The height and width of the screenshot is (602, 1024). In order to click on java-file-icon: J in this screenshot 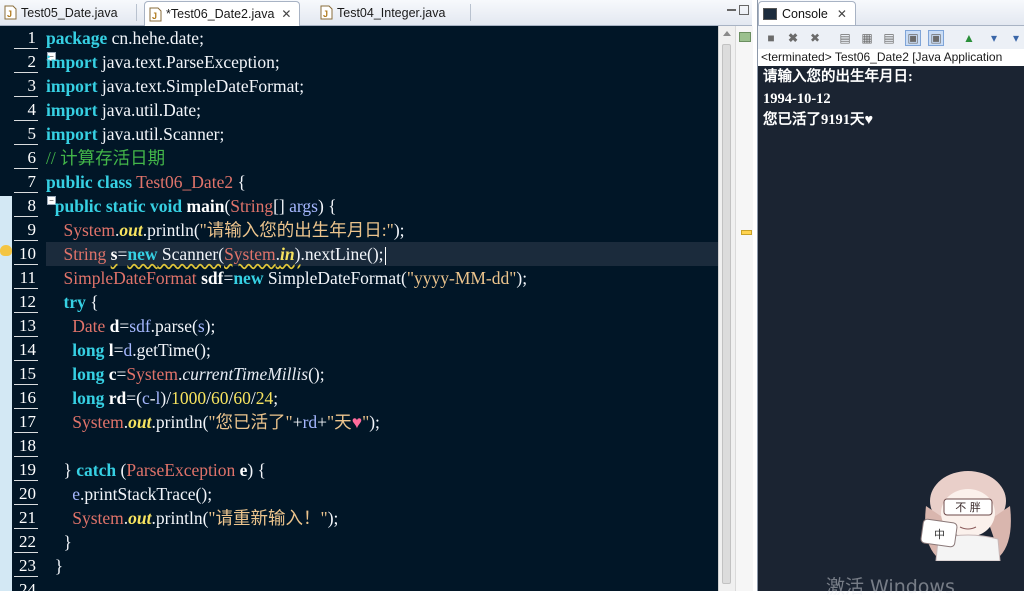, I will do `click(155, 14)`.